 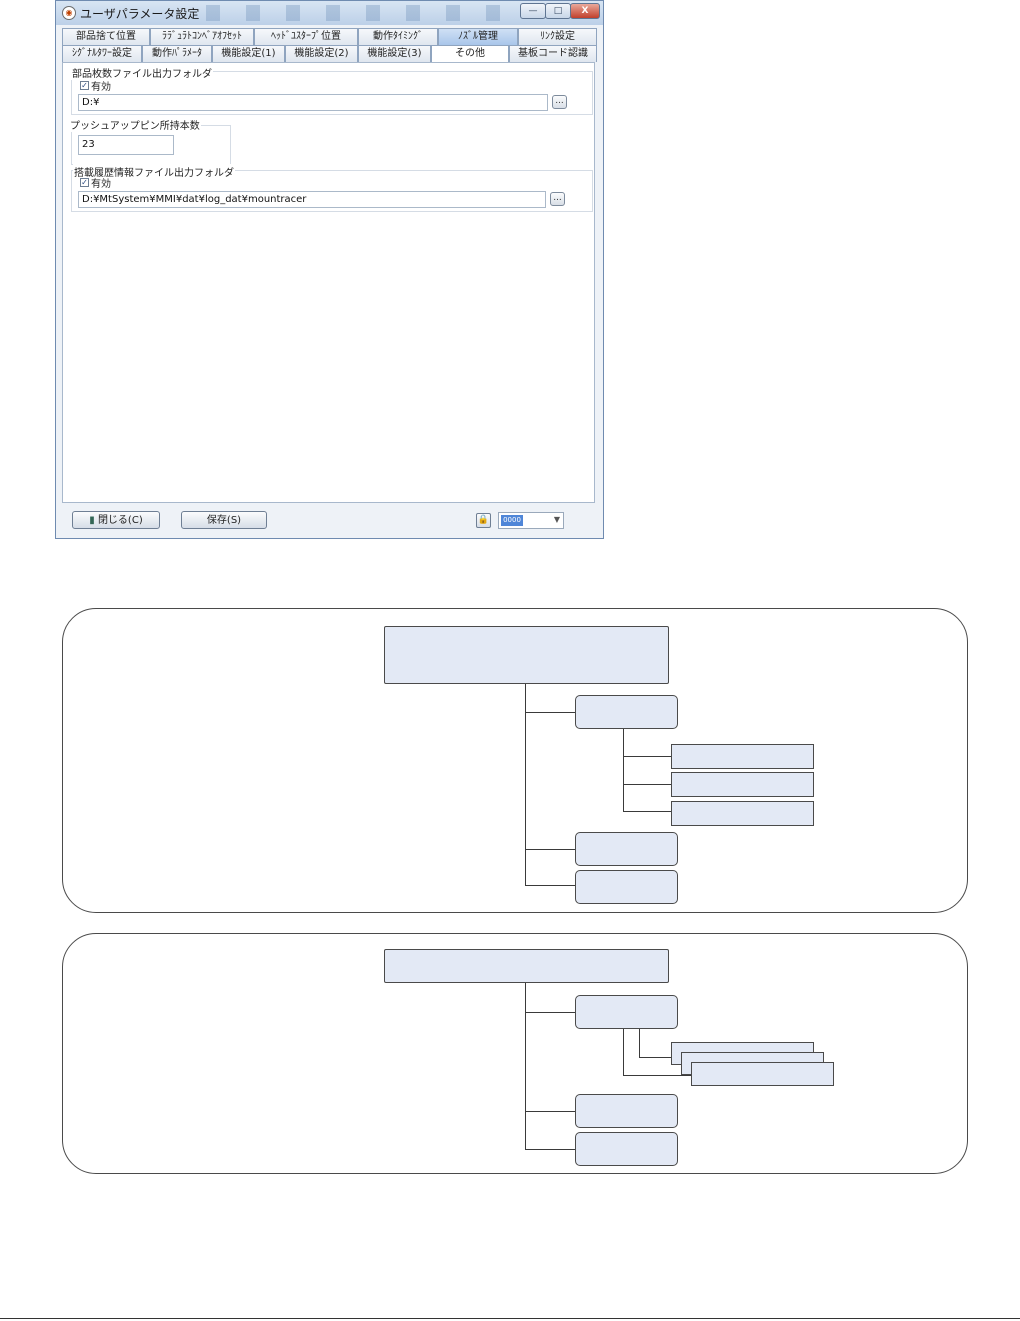 What do you see at coordinates (224, 520) in the screenshot?
I see `save-button: 保存(S)` at bounding box center [224, 520].